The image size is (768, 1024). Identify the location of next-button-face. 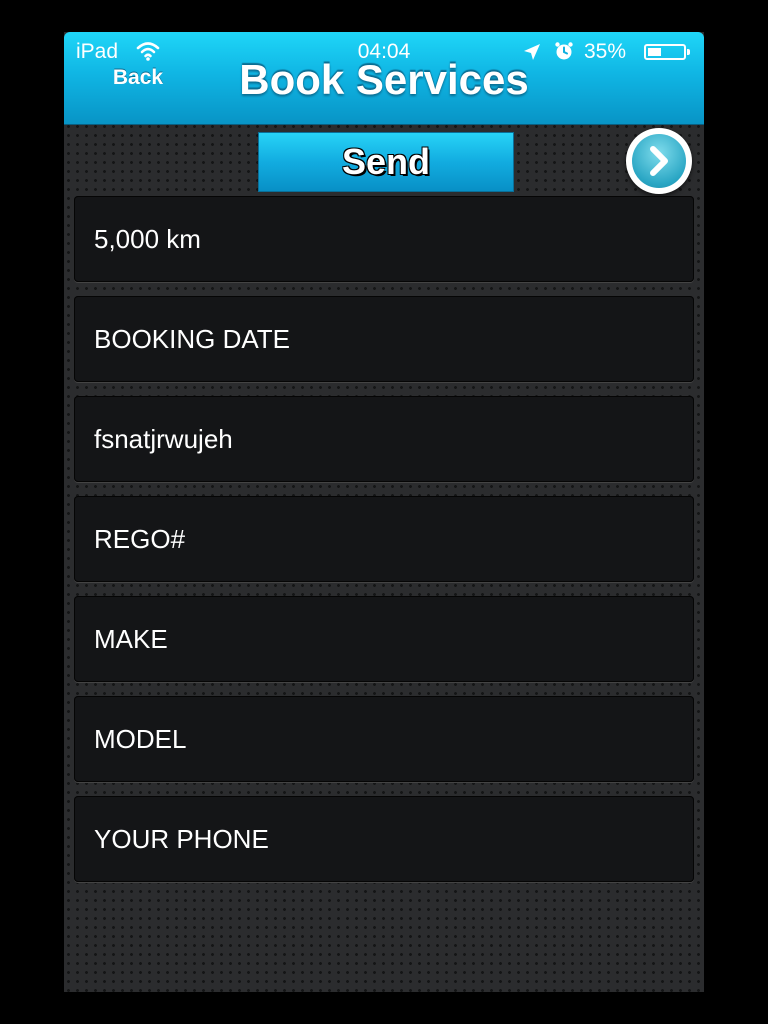
(659, 161).